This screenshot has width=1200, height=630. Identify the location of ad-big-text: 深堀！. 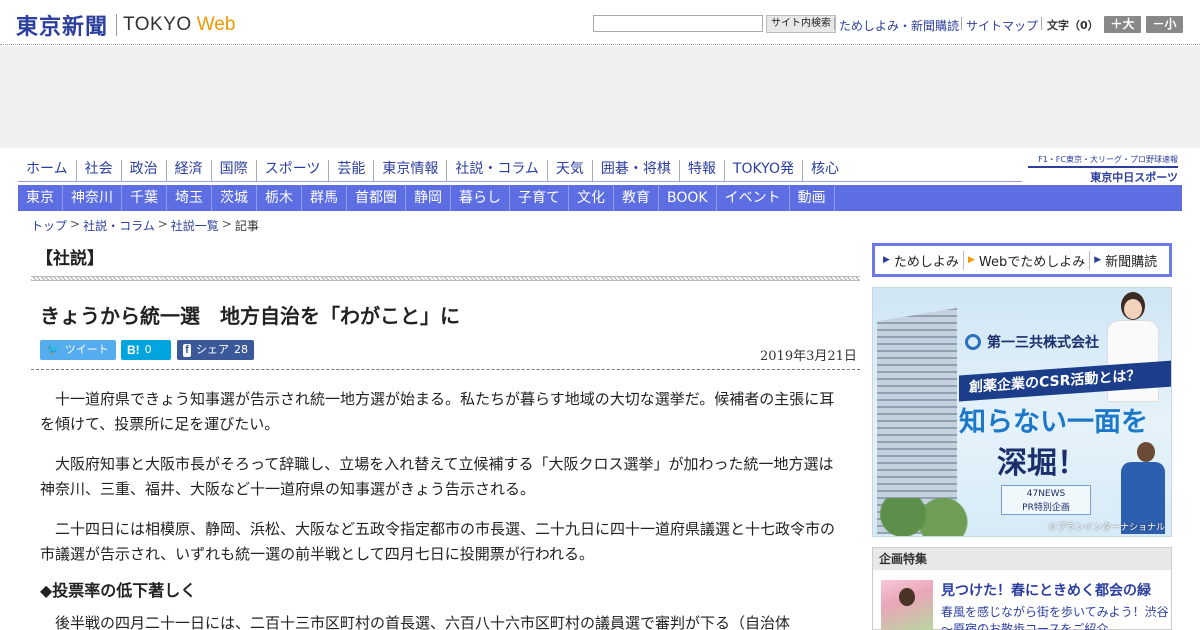
(1042, 463).